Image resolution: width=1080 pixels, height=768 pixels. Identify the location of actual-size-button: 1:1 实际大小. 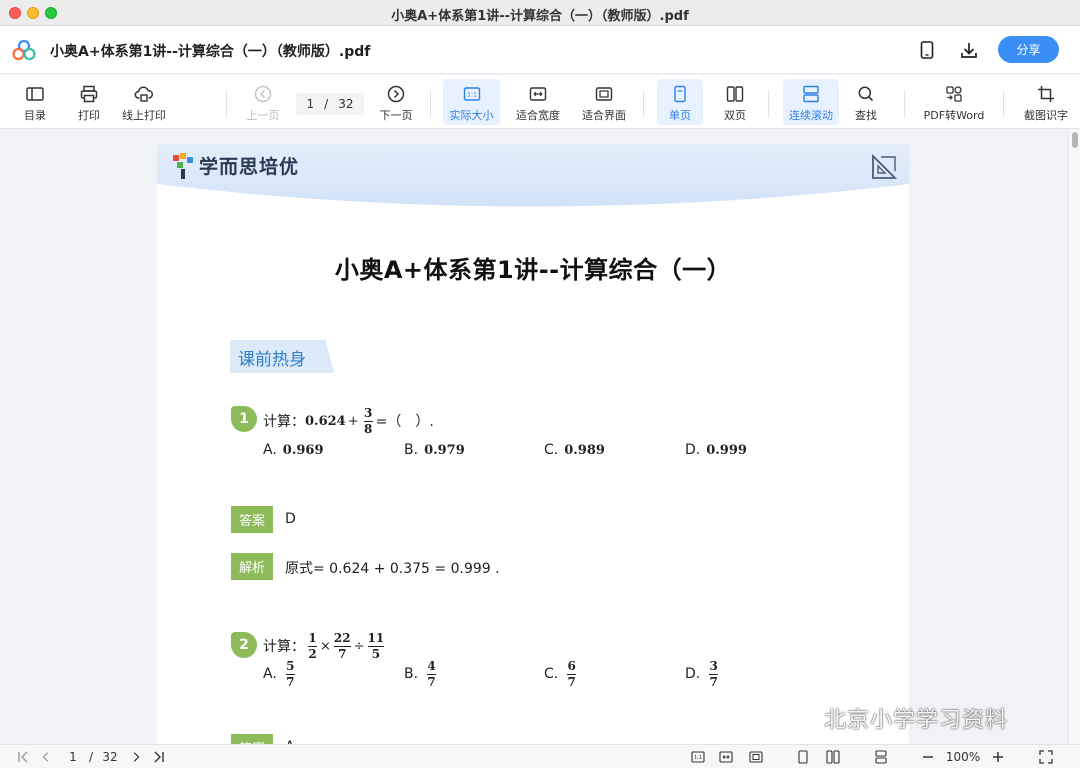
(471, 102).